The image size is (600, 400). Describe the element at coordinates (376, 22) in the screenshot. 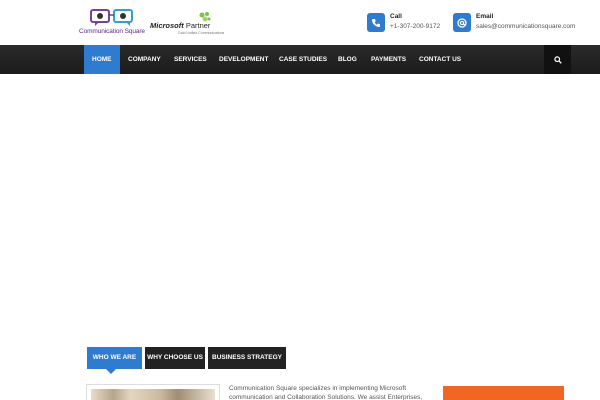

I see `phone-icon` at that location.